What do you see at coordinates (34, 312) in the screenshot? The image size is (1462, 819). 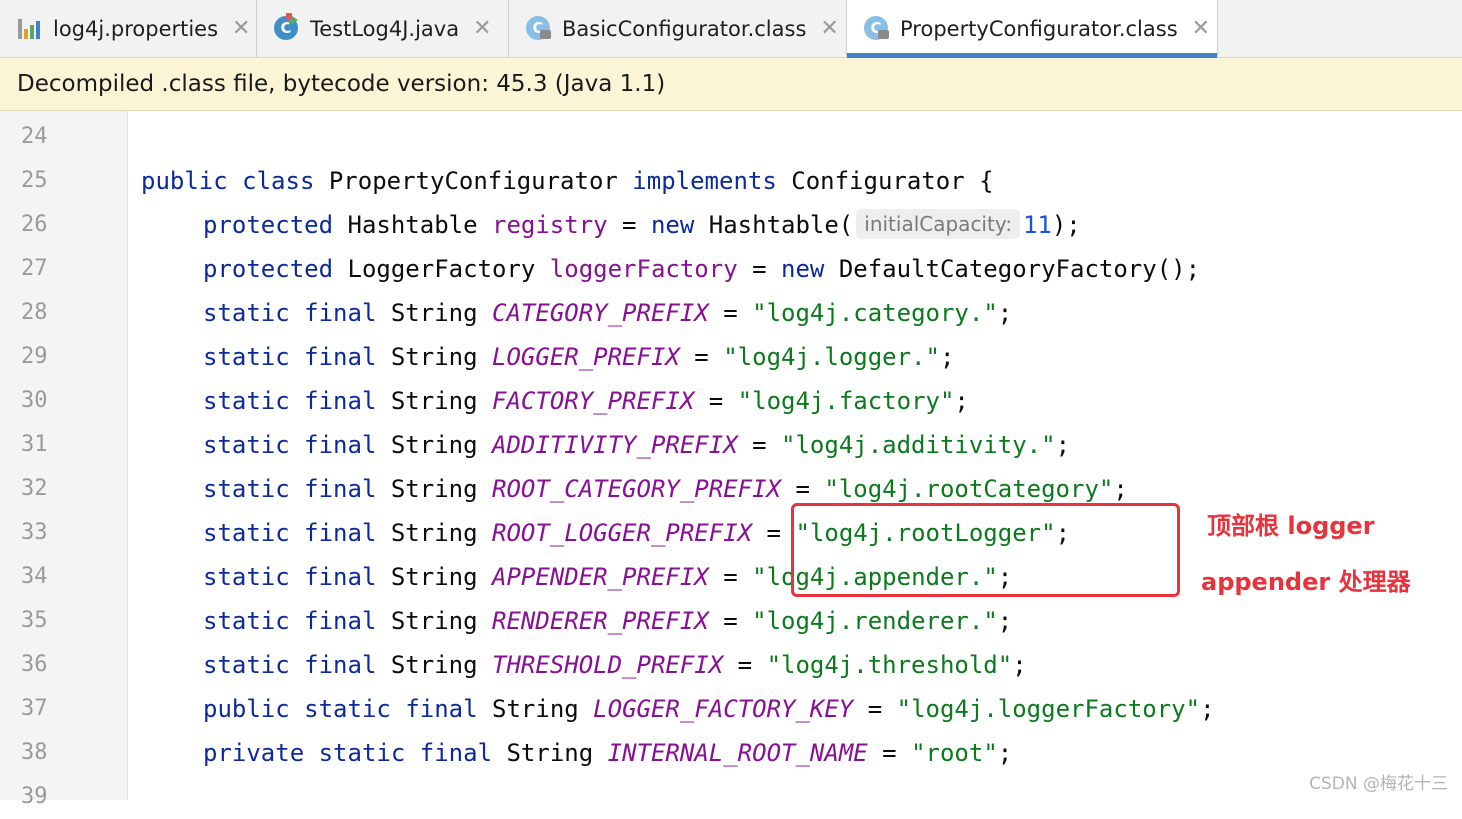 I see `line-number: 28` at bounding box center [34, 312].